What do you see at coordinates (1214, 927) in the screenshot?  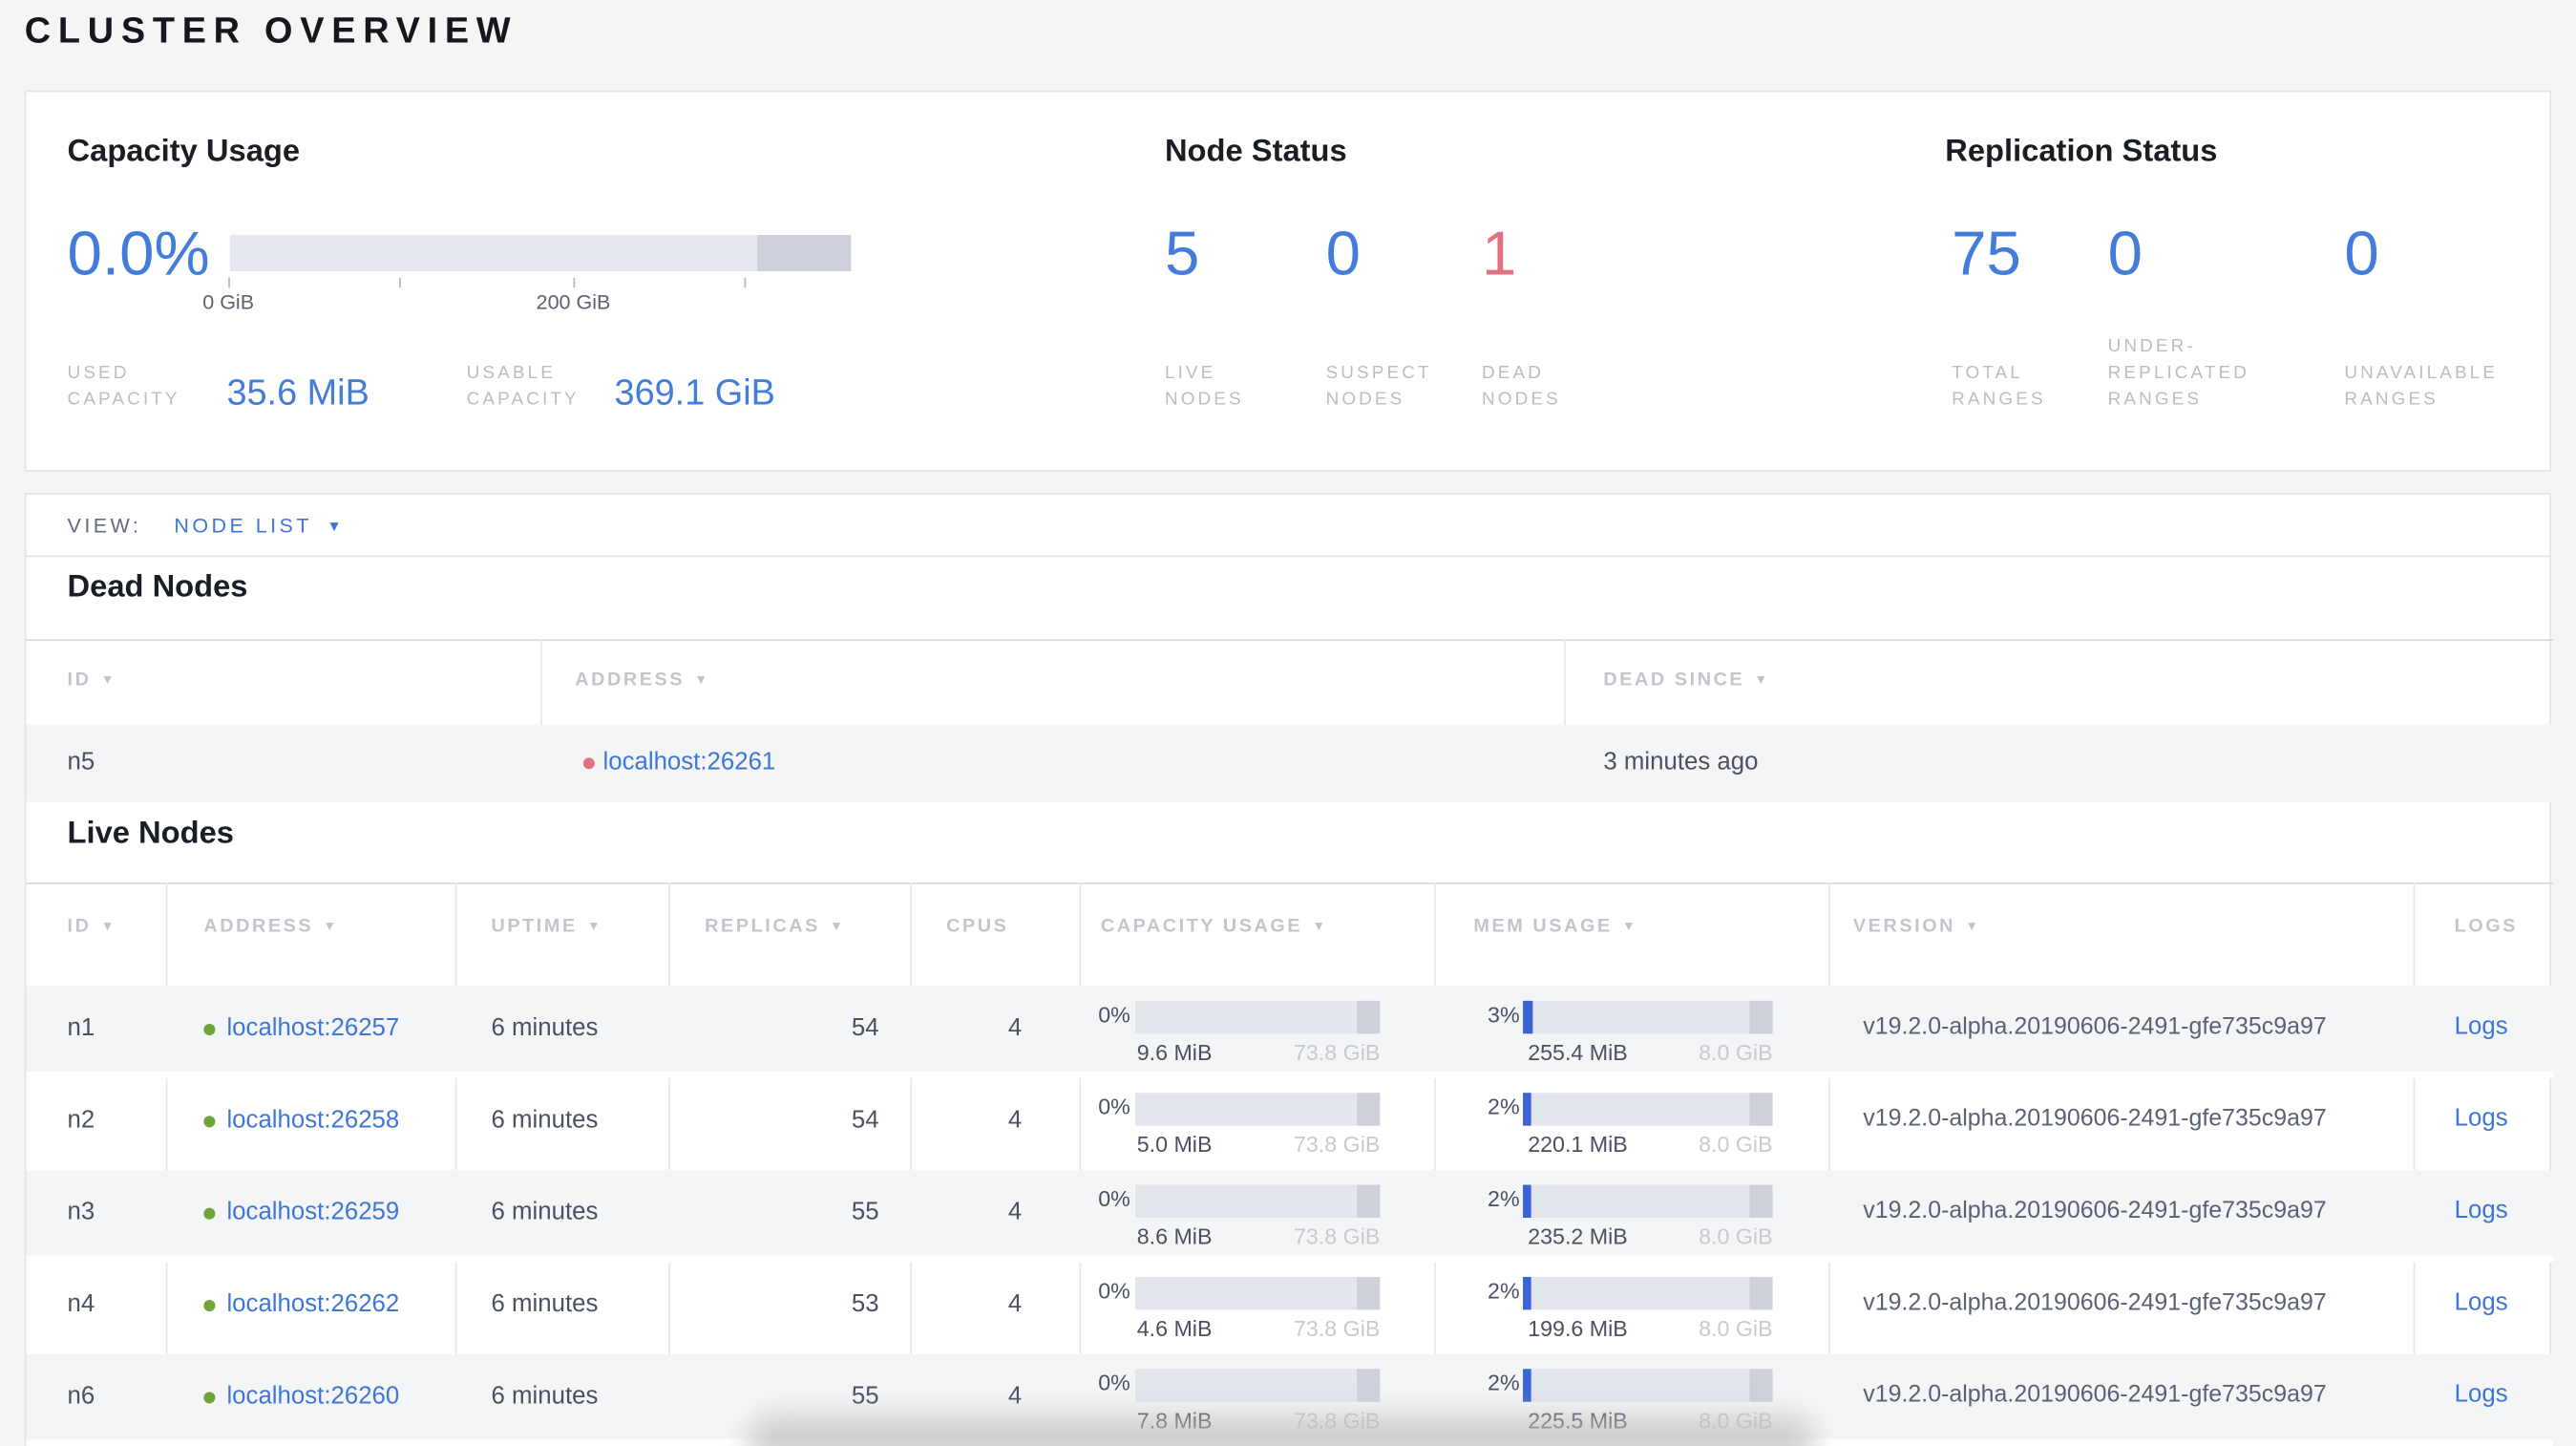 I see `live-col-header-capacity-usage: CAPACITY USAGE ▼` at bounding box center [1214, 927].